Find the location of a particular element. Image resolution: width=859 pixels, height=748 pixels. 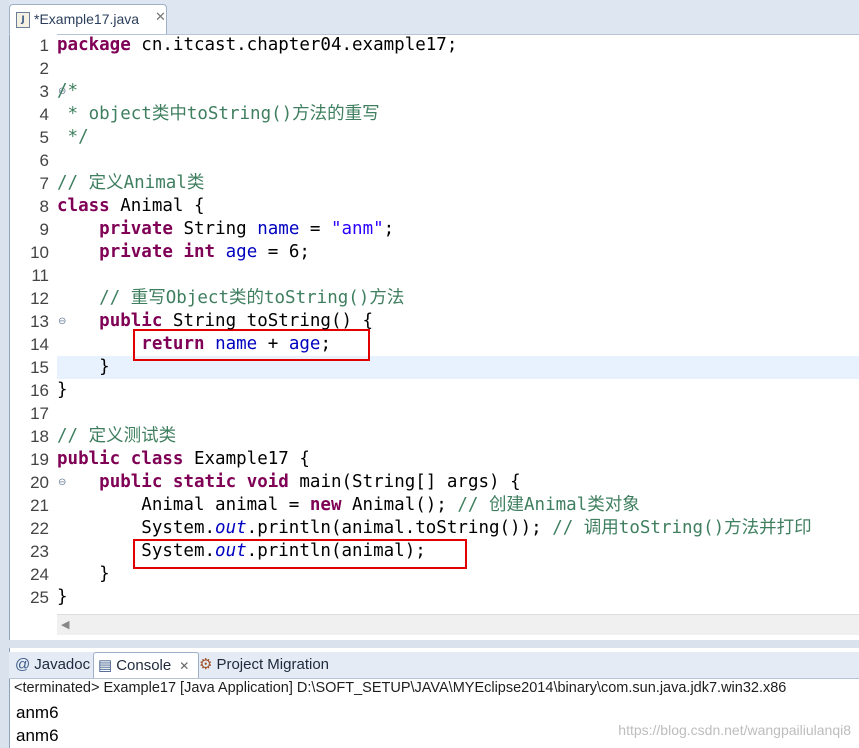

code-line: // 定义Animal类 is located at coordinates (130, 183).